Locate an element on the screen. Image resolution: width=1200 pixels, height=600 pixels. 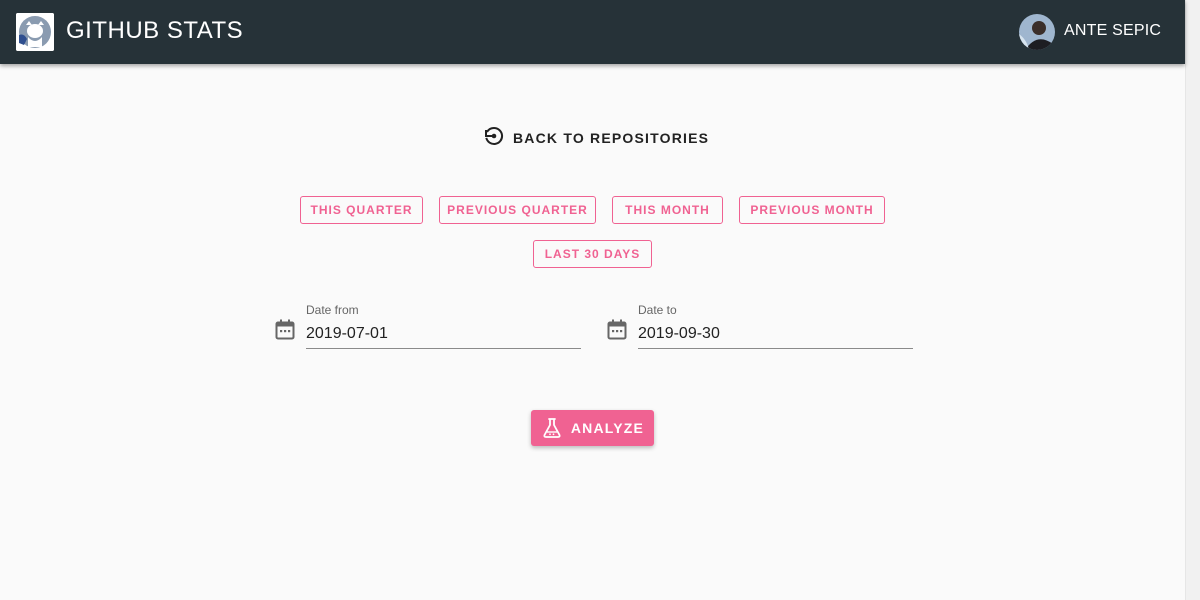
previous-month-button: PREVIOUS MONTH is located at coordinates (812, 210).